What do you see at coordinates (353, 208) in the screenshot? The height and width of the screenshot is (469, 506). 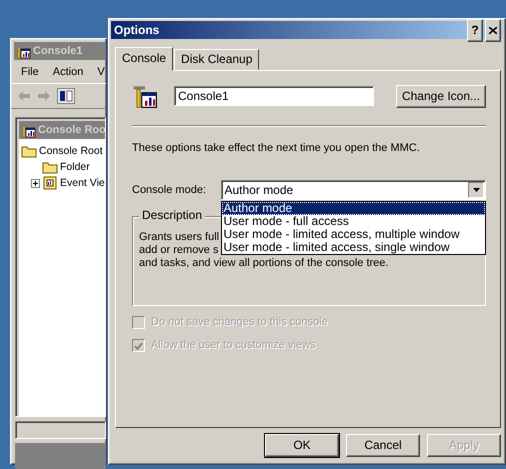 I see `dropdown-option: Author mode` at bounding box center [353, 208].